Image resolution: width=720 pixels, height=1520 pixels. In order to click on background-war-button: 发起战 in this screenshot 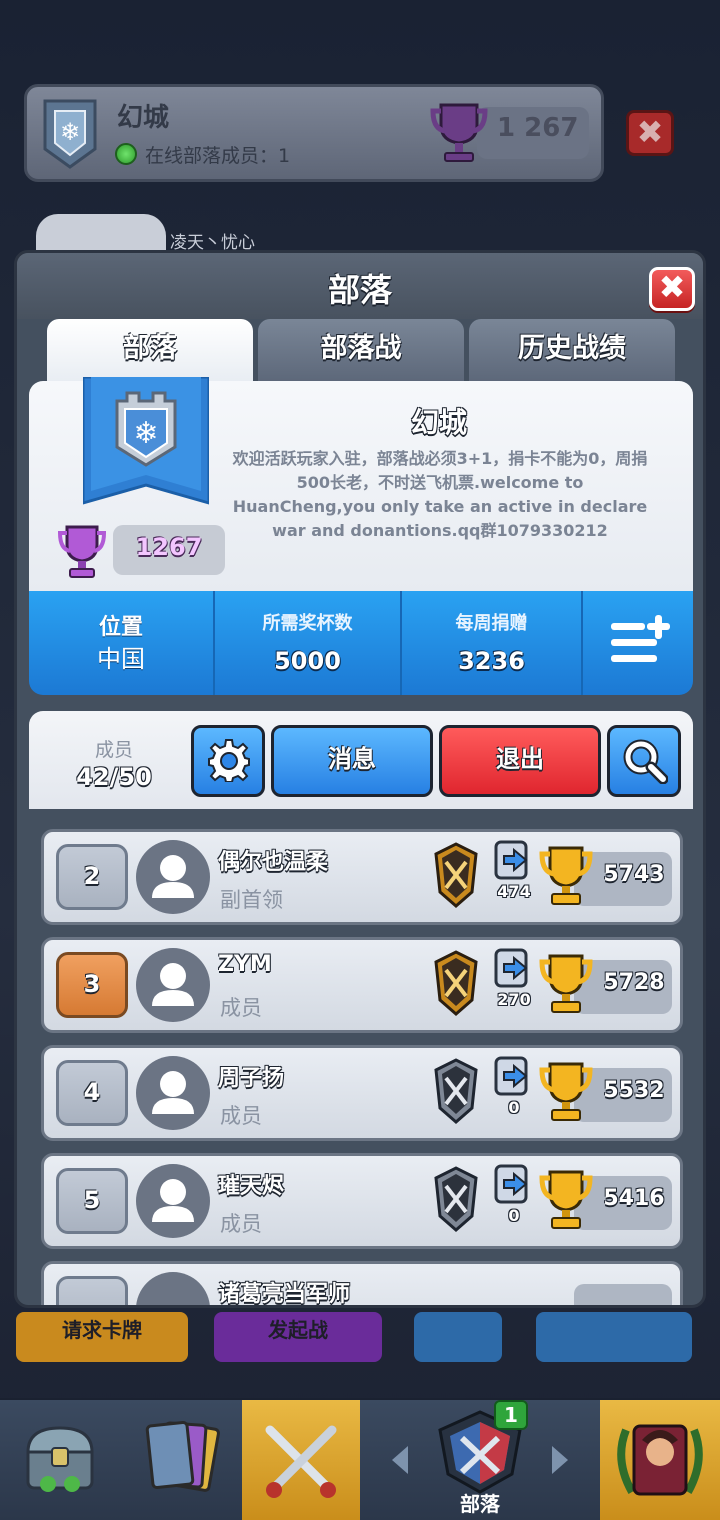, I will do `click(298, 1337)`.